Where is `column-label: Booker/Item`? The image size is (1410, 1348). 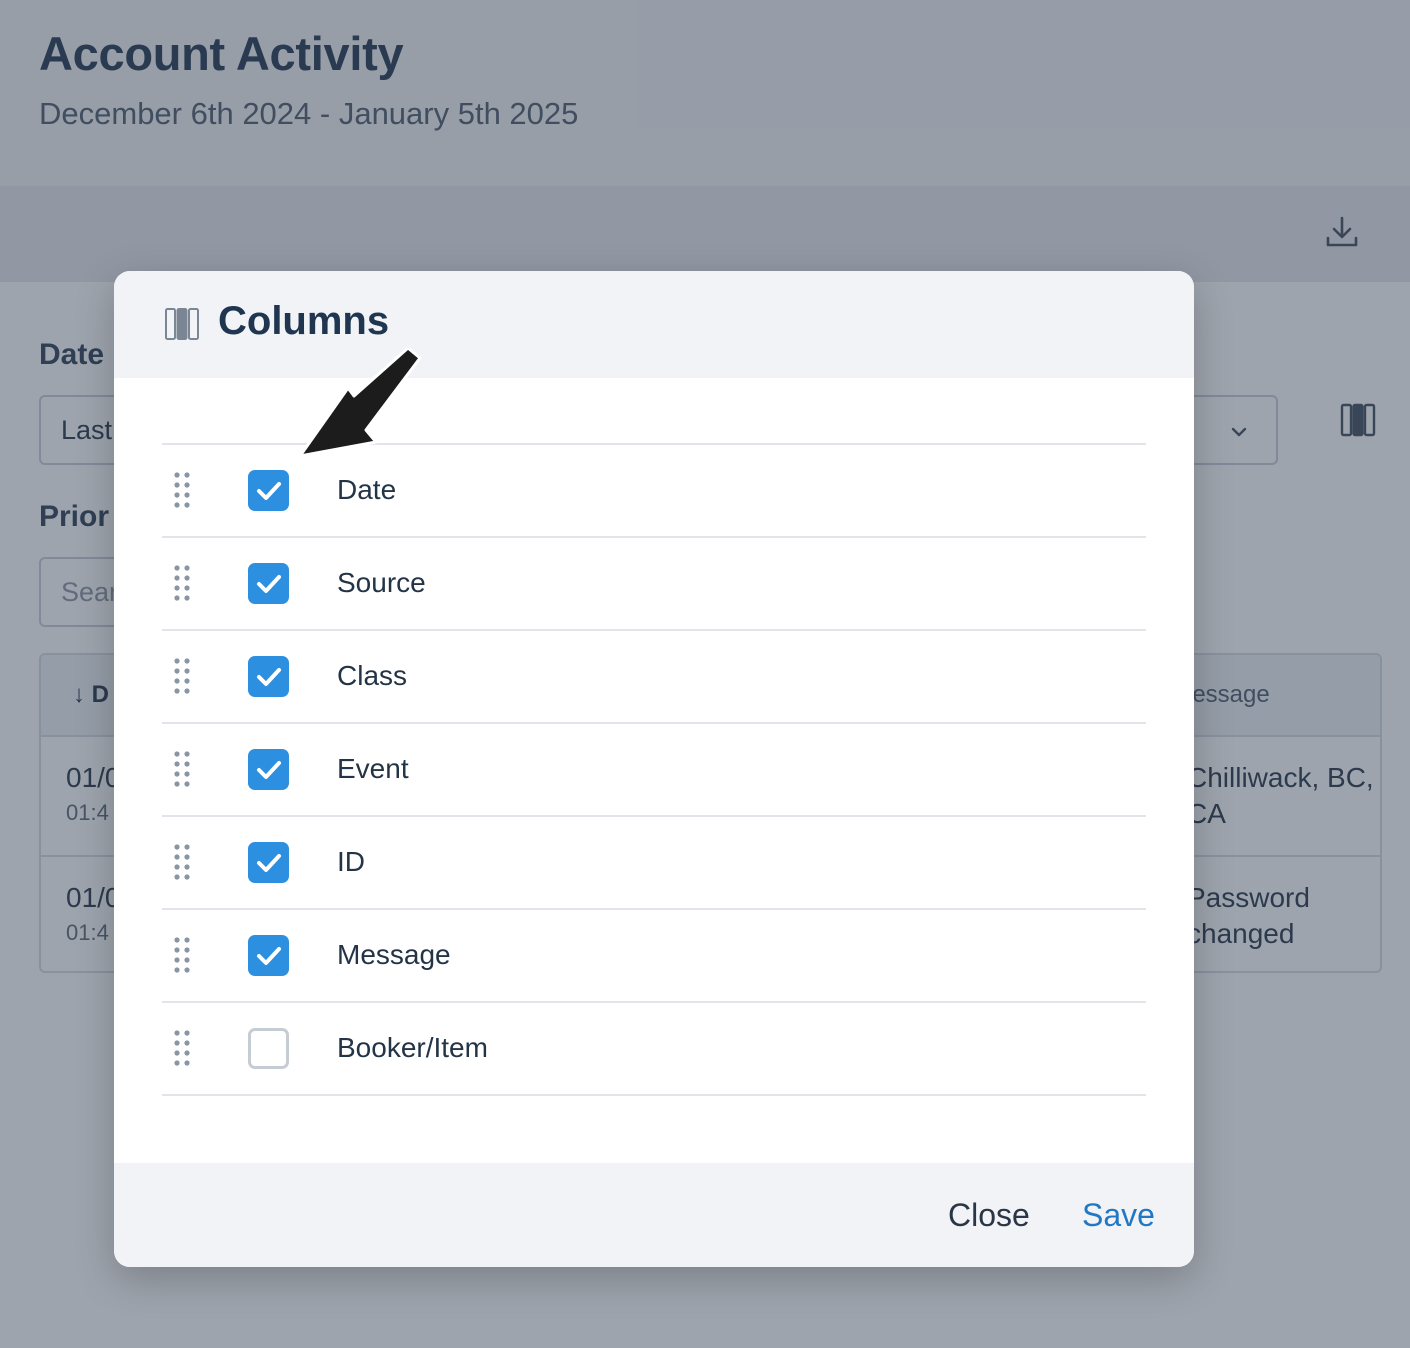
column-label: Booker/Item is located at coordinates (412, 1047).